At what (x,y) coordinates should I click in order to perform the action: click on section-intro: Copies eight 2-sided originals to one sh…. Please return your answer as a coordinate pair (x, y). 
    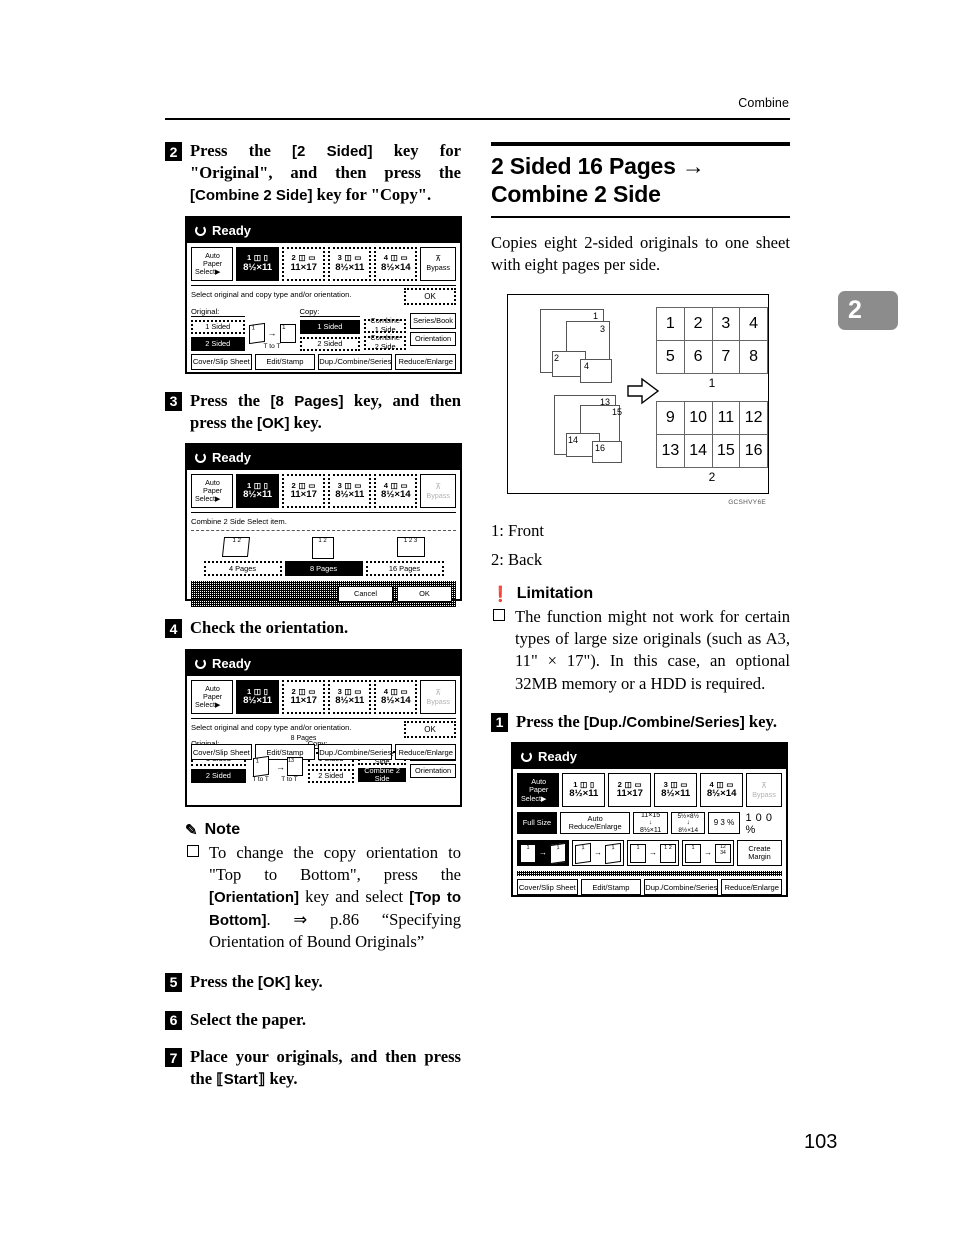
    Looking at the image, I should click on (640, 254).